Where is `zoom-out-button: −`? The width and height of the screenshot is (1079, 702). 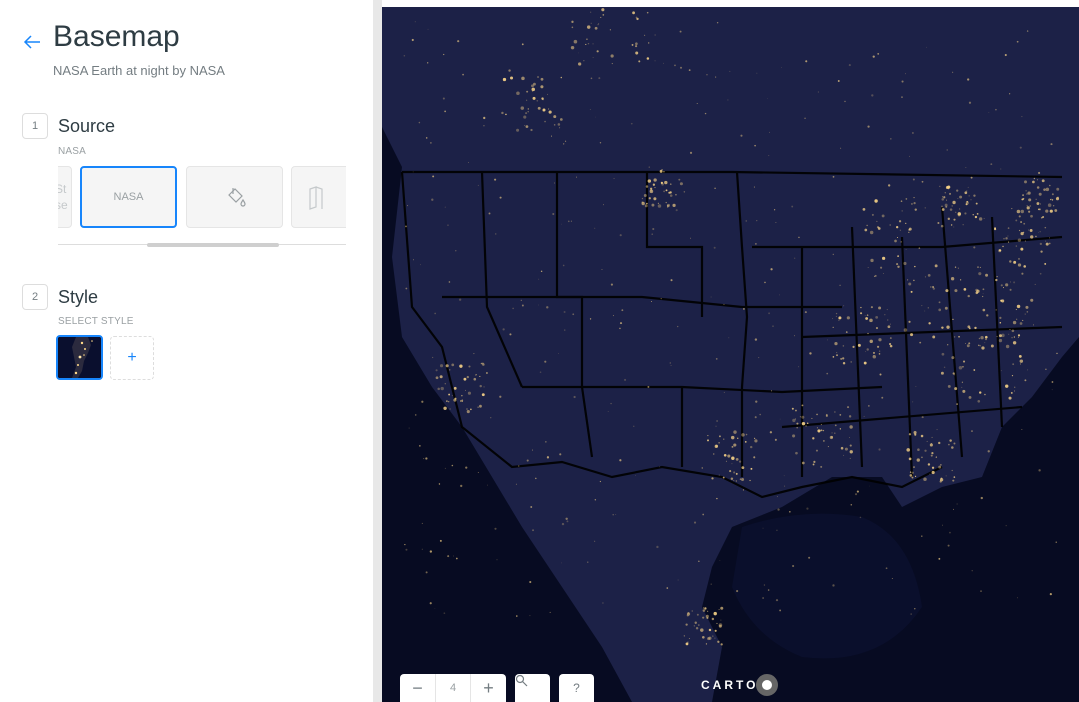 zoom-out-button: − is located at coordinates (417, 688).